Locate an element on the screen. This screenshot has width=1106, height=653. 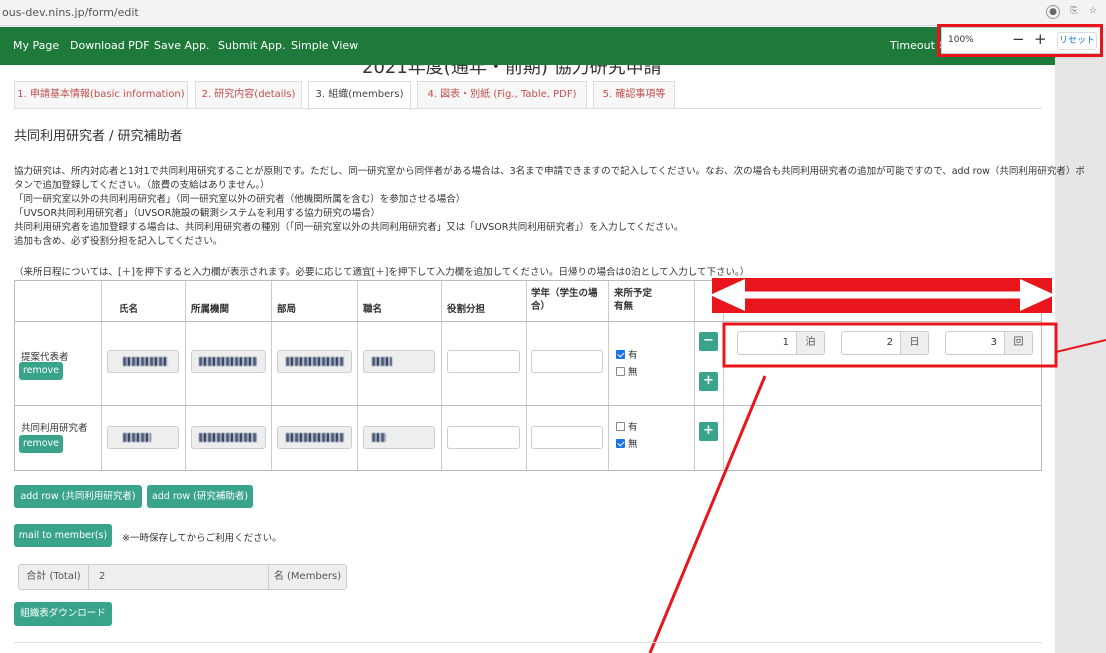
download-org-table-button: 組織表ダウンロード is located at coordinates (63, 614).